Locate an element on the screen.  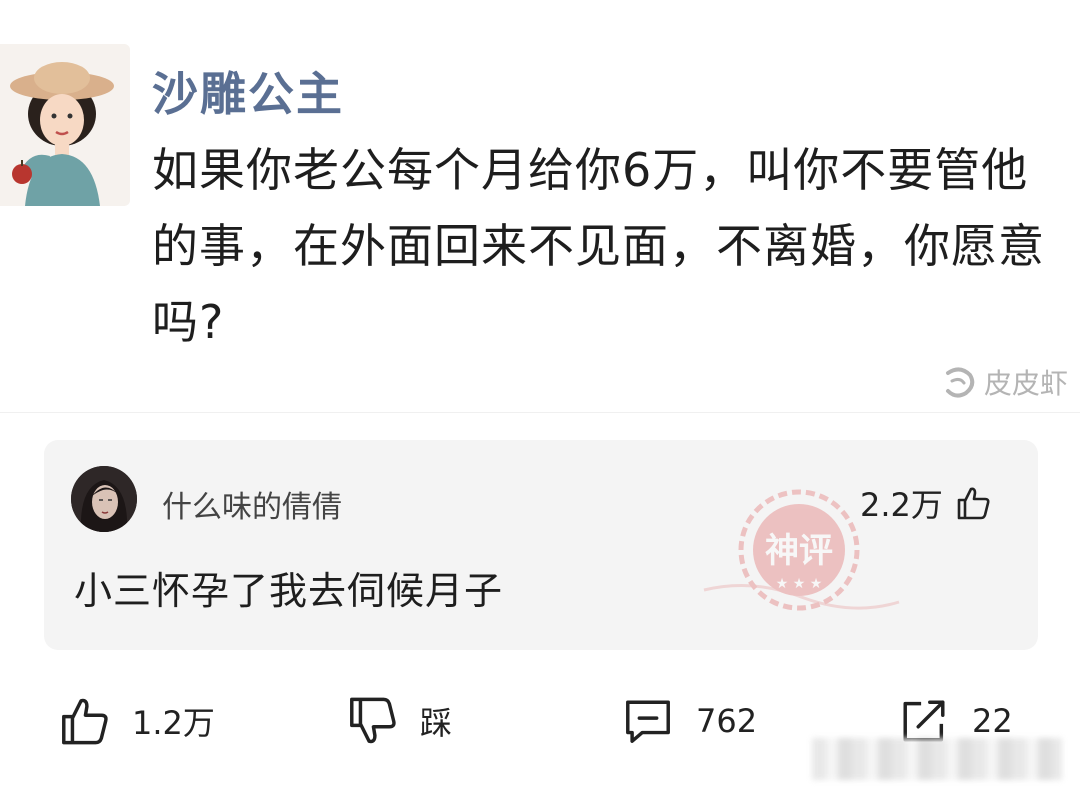
commenter-avatar is located at coordinates (104, 499).